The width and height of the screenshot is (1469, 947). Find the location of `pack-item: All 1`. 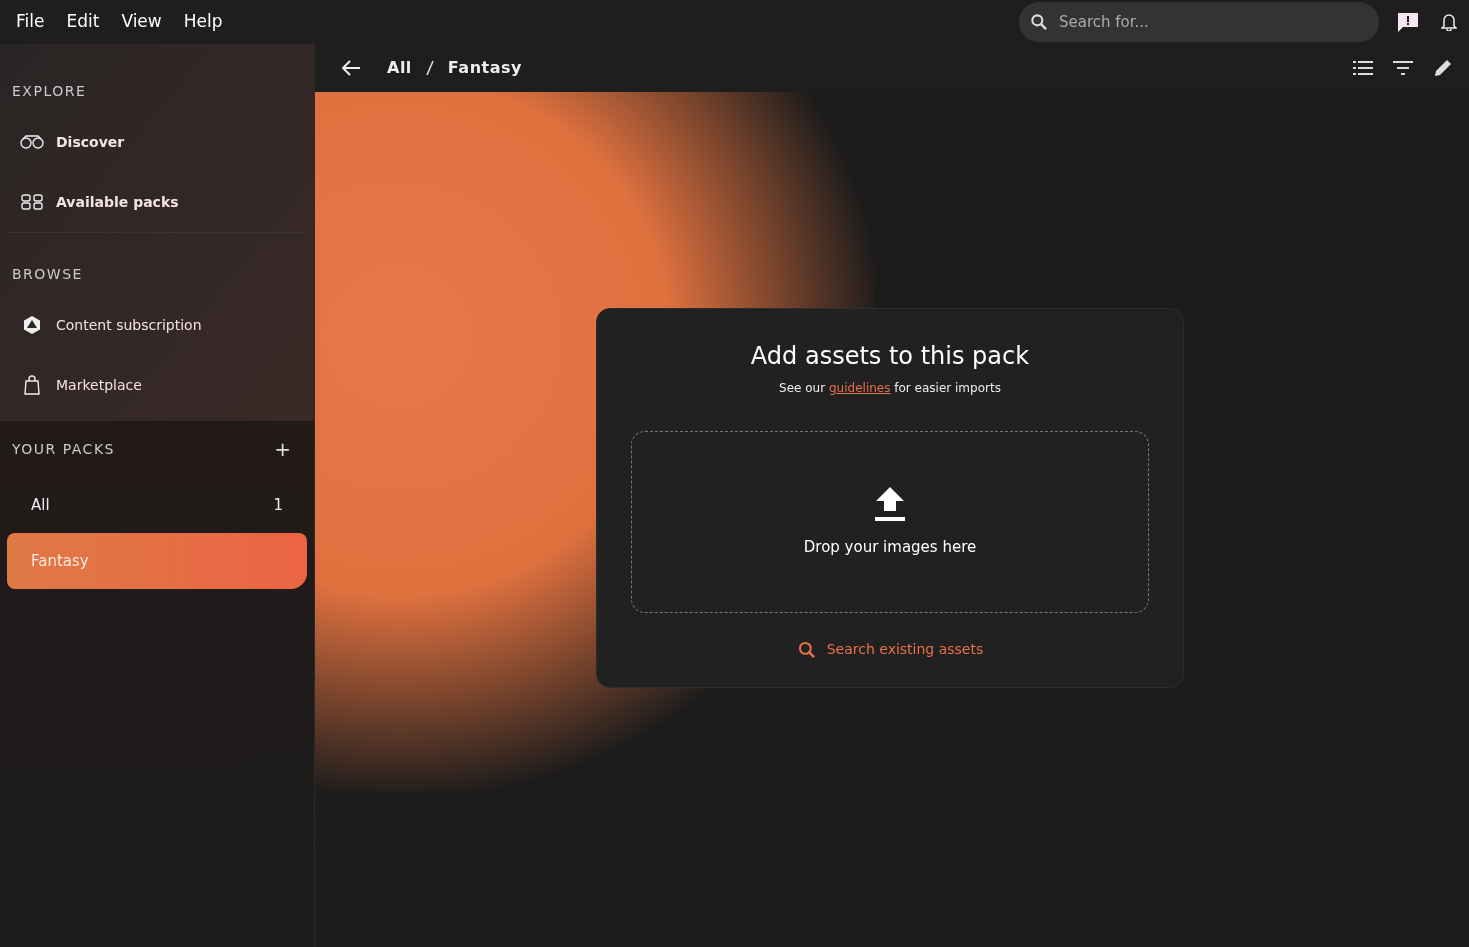

pack-item: All 1 is located at coordinates (157, 505).